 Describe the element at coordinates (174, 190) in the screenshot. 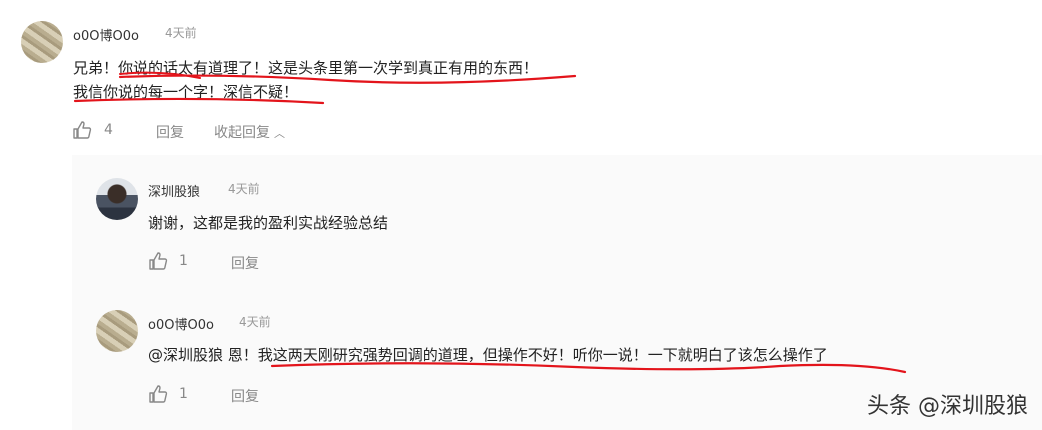

I see `comment-username: 深圳股狼` at that location.